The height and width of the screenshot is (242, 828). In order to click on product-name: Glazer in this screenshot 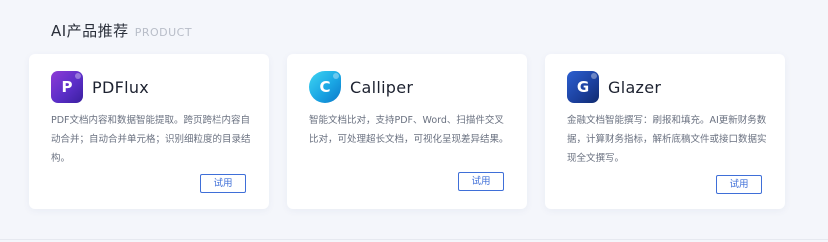, I will do `click(635, 87)`.